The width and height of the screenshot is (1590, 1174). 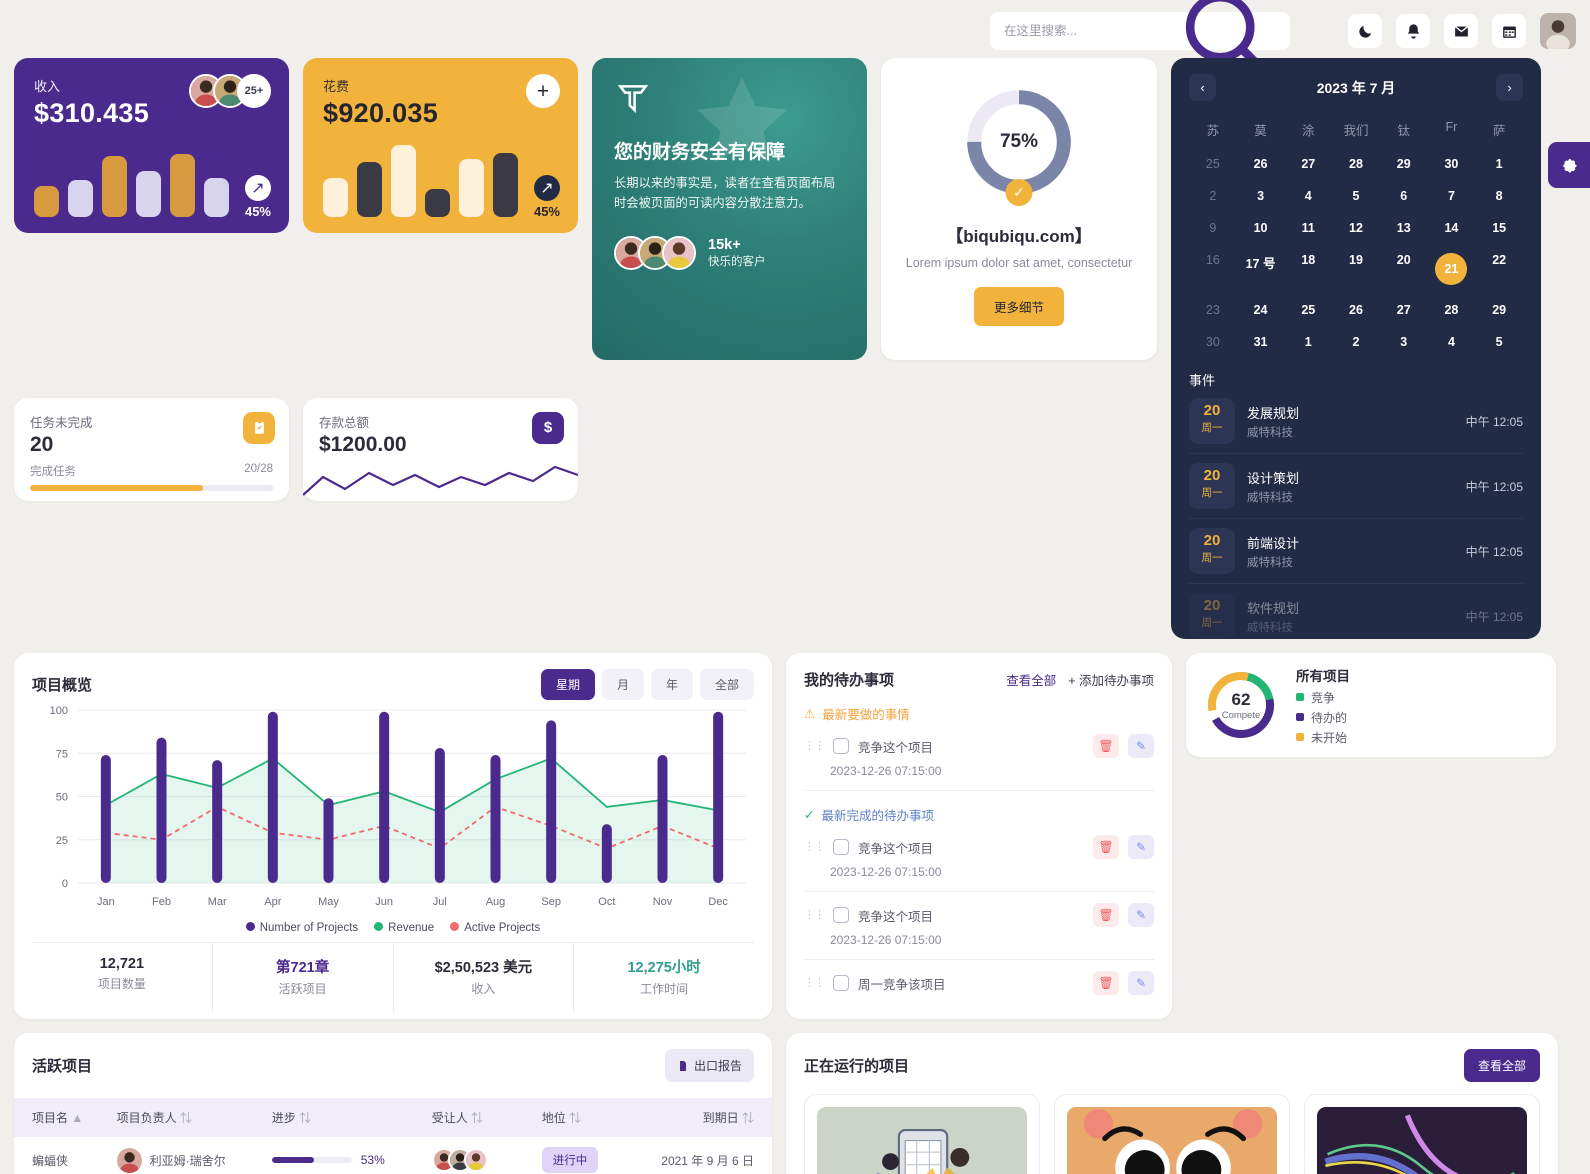 I want to click on settings-tab-button, so click(x=1569, y=165).